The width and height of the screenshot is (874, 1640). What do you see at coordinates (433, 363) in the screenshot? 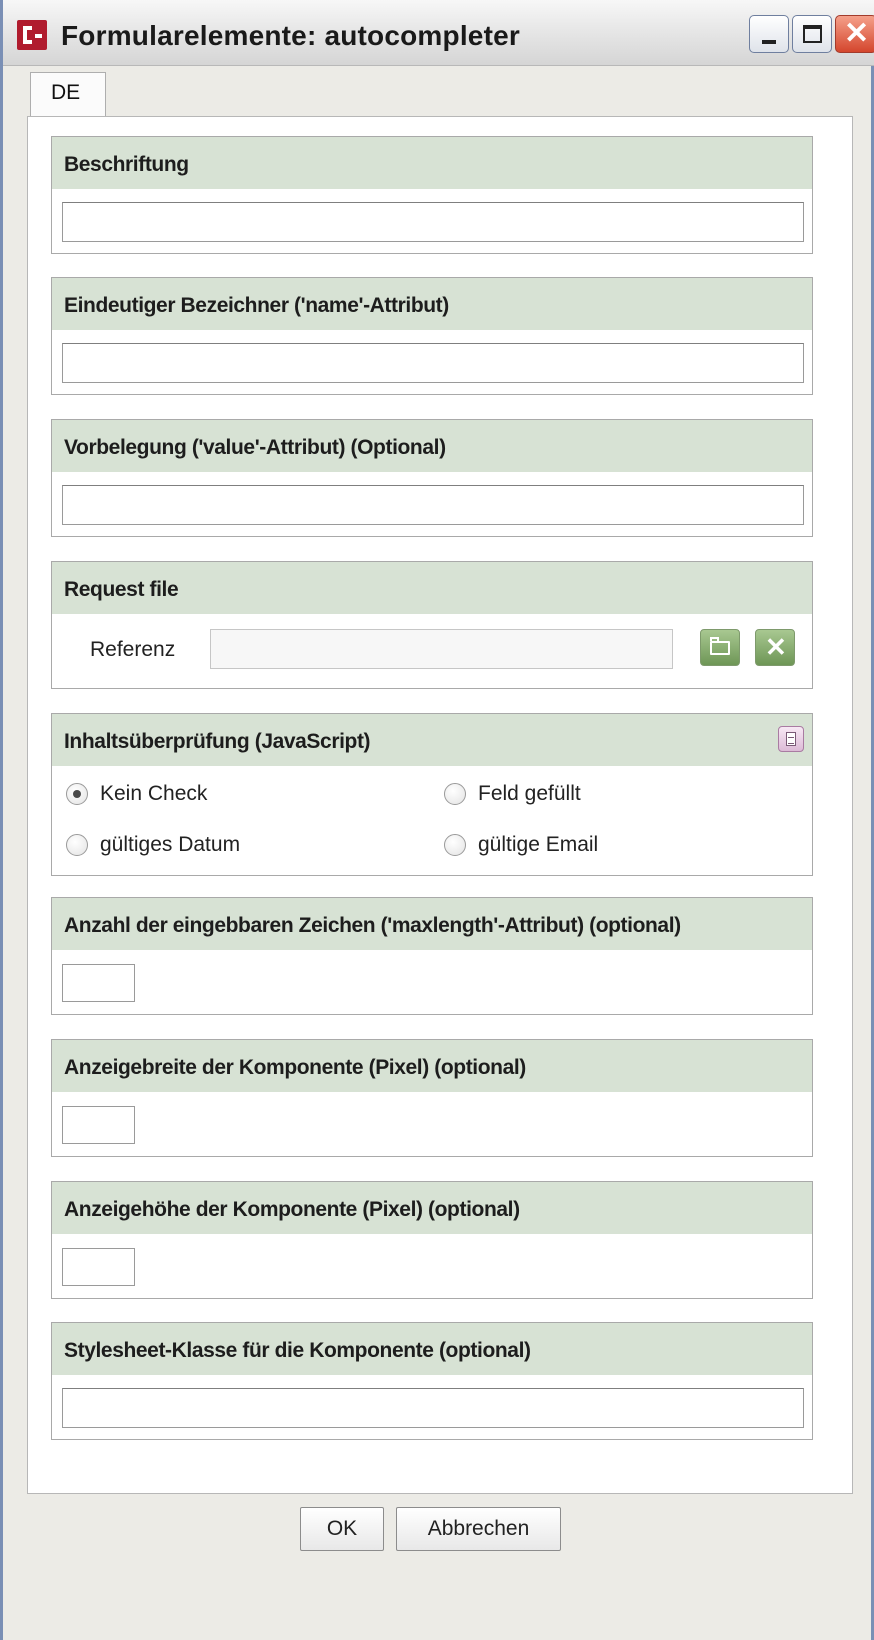
I see `name-input` at bounding box center [433, 363].